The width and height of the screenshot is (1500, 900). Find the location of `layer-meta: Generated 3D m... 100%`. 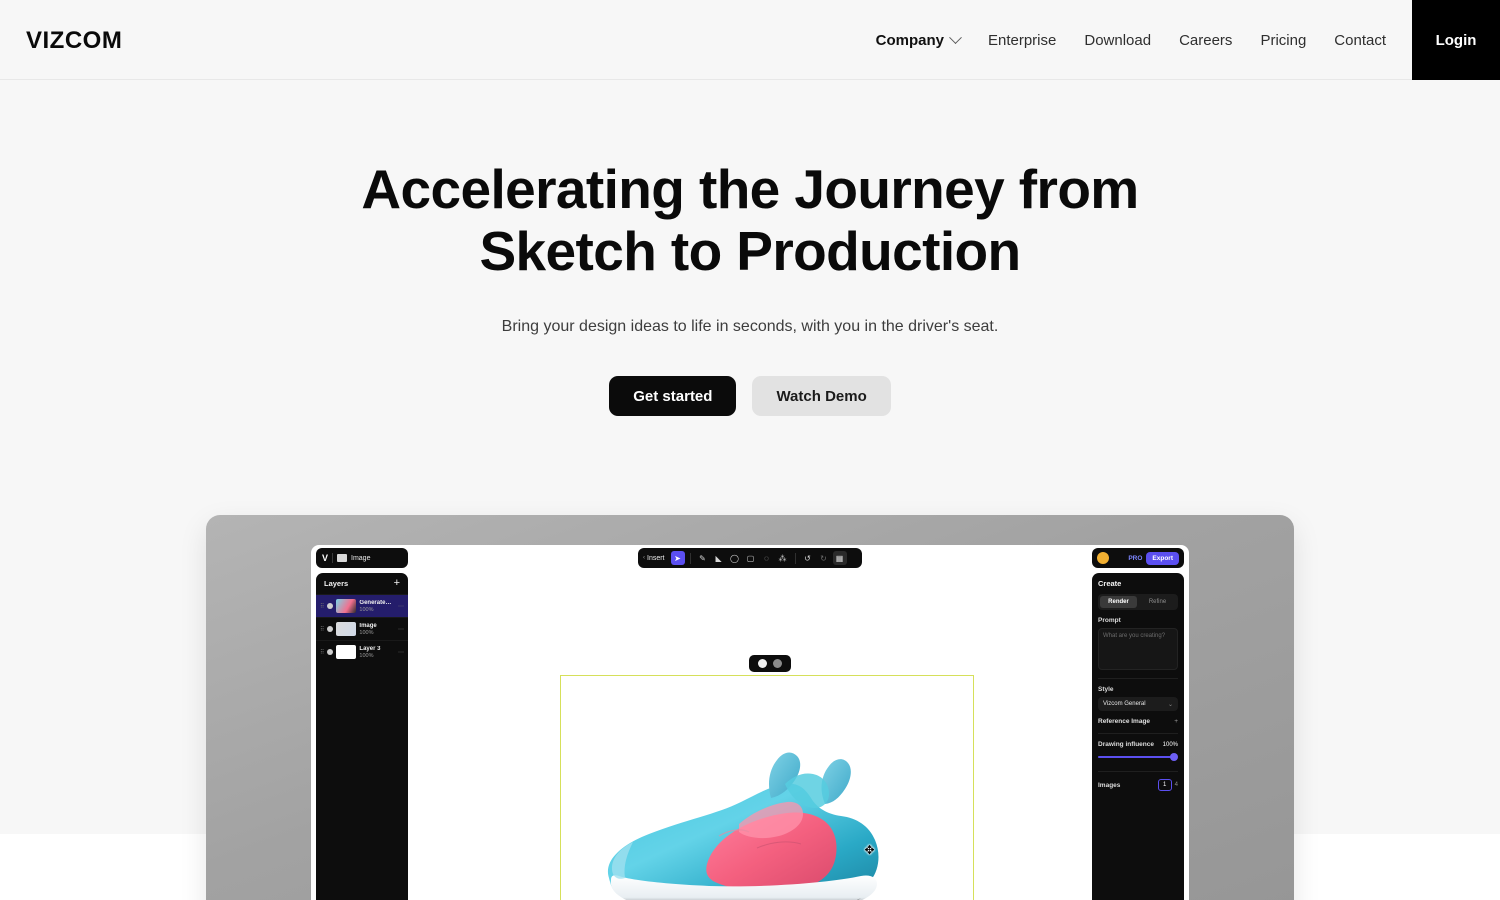

layer-meta: Generated 3D m... 100% is located at coordinates (377, 606).